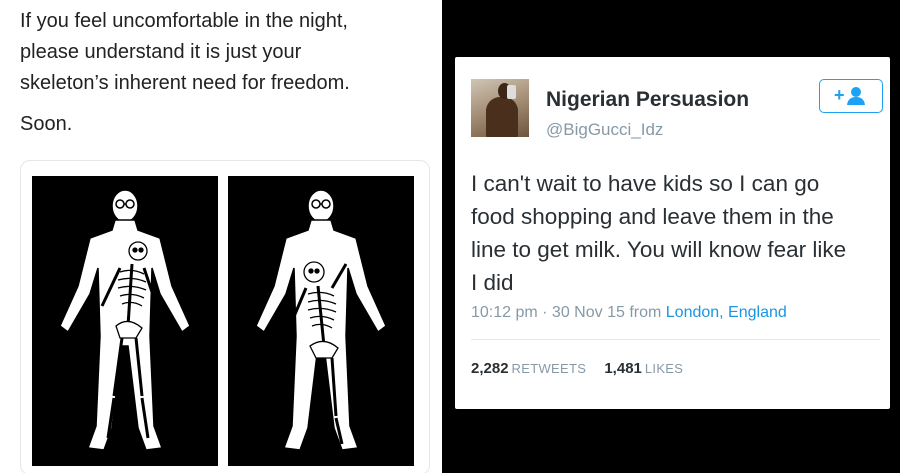 The width and height of the screenshot is (900, 473). I want to click on retweets-count: 2,282, so click(490, 368).